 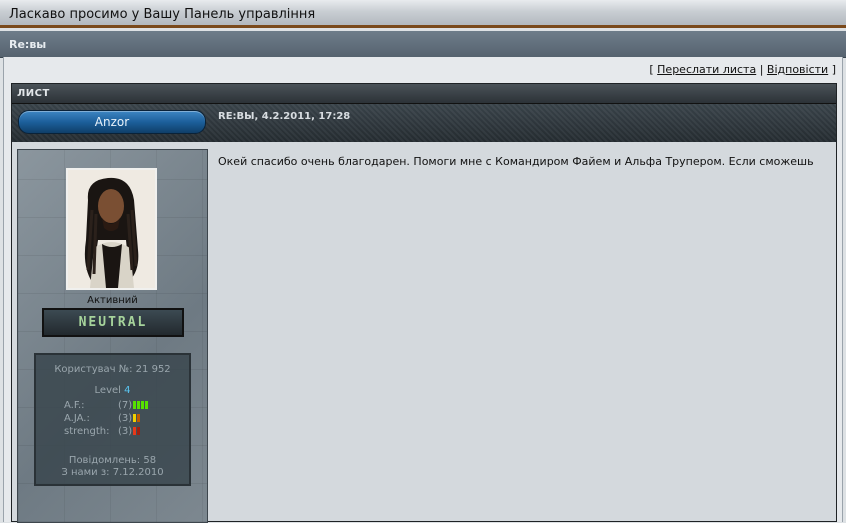 I want to click on stat-row-aja: A.JA.: (3), so click(x=102, y=418).